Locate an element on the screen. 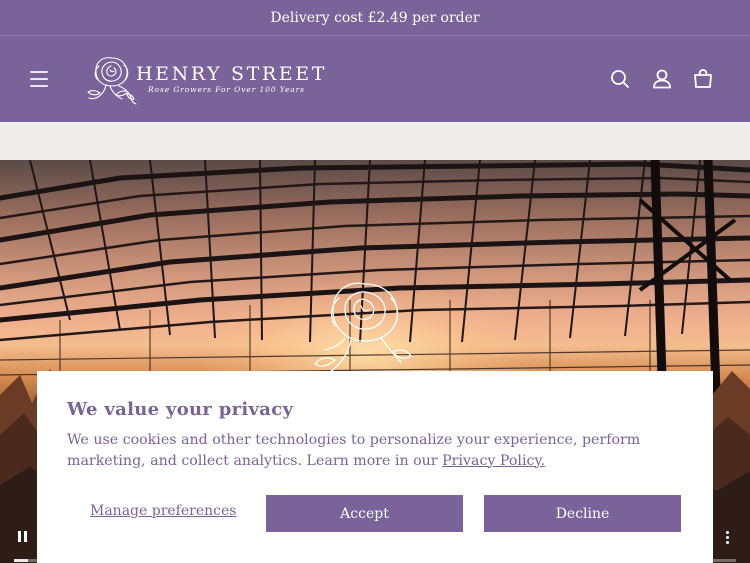 The width and height of the screenshot is (750, 563). decline-button: Decline is located at coordinates (582, 513).